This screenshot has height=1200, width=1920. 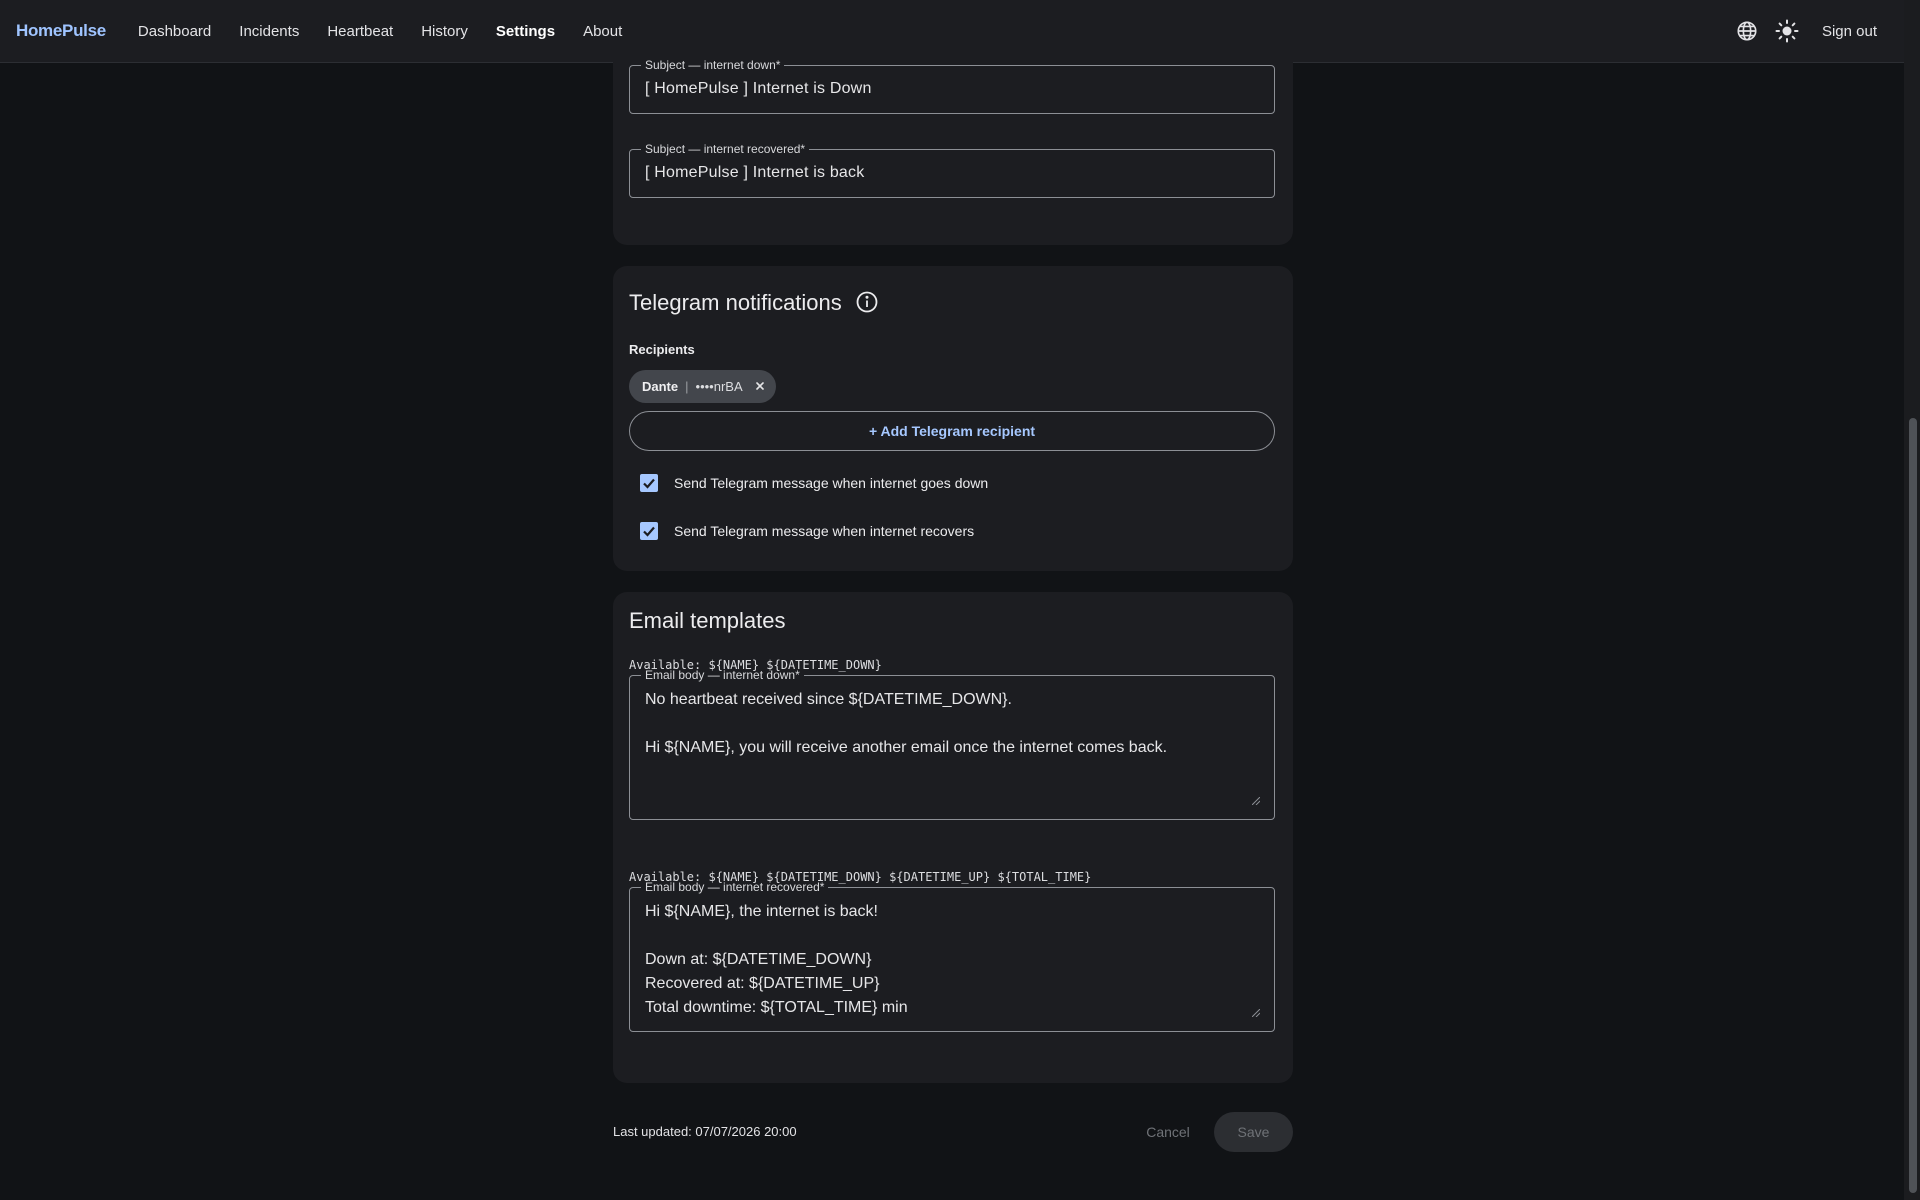 What do you see at coordinates (1805, 31) in the screenshot?
I see `top-actions: Sign out` at bounding box center [1805, 31].